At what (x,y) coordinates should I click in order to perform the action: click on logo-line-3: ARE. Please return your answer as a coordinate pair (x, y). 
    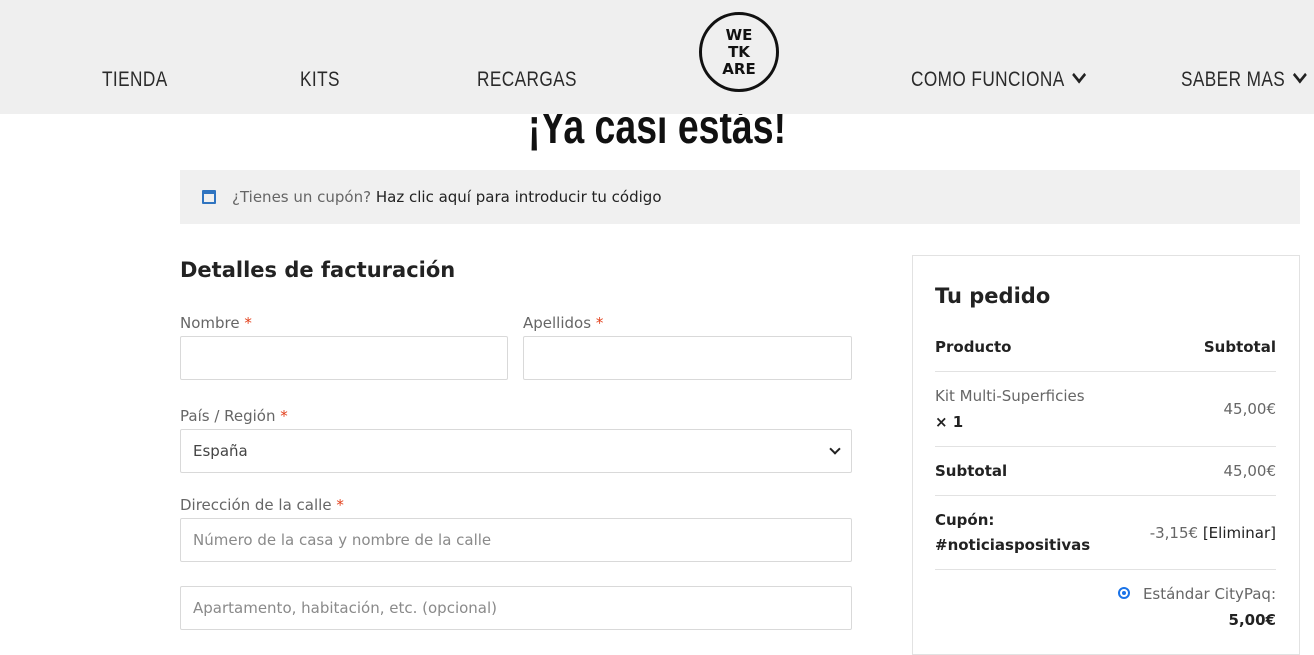
    Looking at the image, I should click on (739, 69).